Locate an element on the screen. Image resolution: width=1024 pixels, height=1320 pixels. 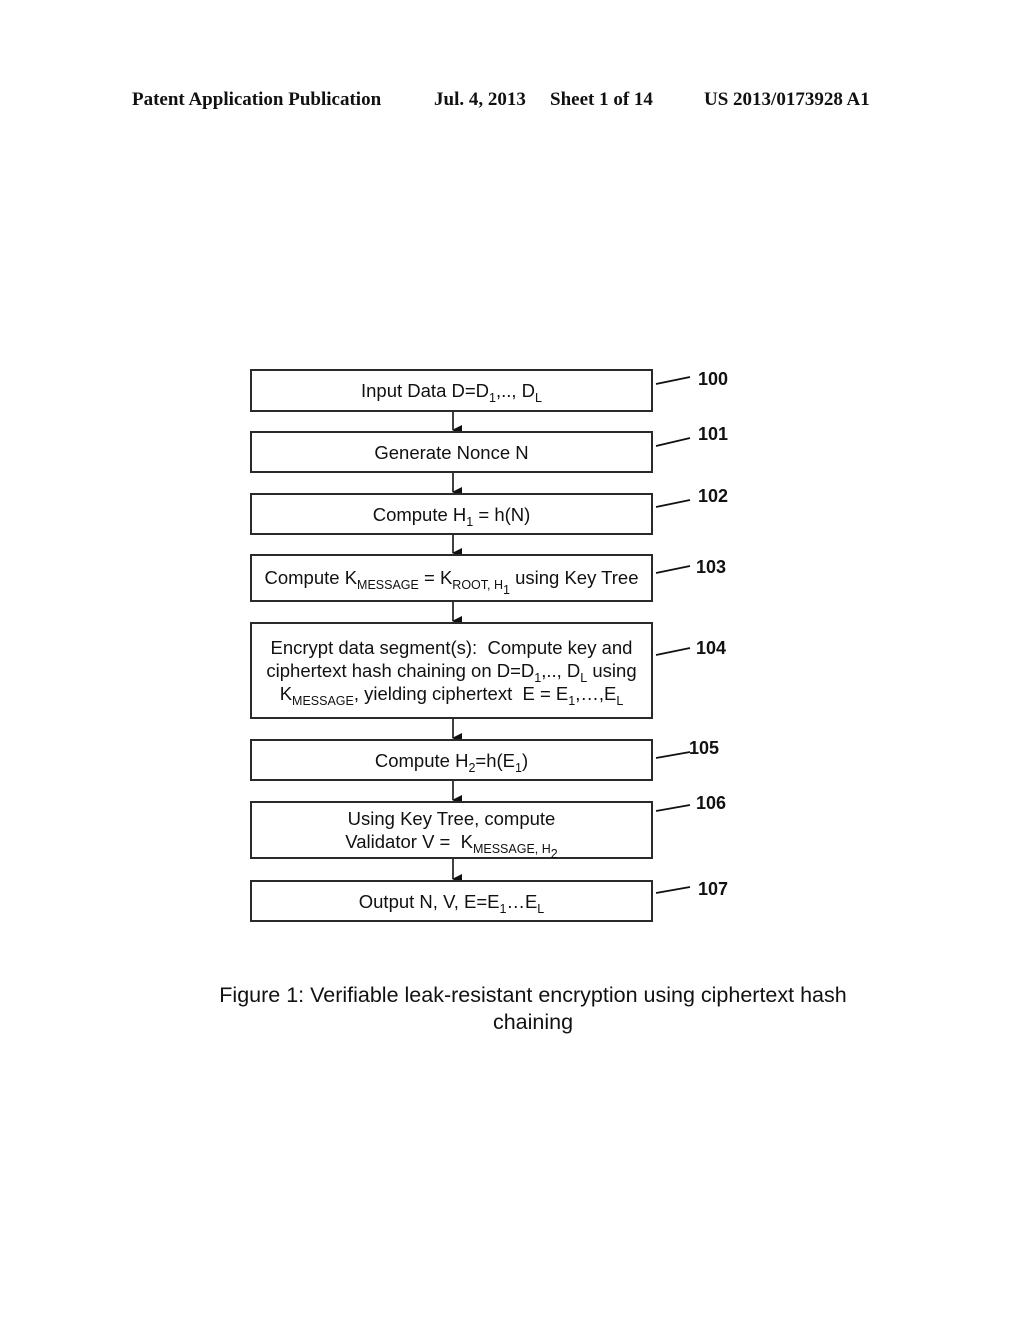
reference-numeral-102: 102 is located at coordinates (713, 496).